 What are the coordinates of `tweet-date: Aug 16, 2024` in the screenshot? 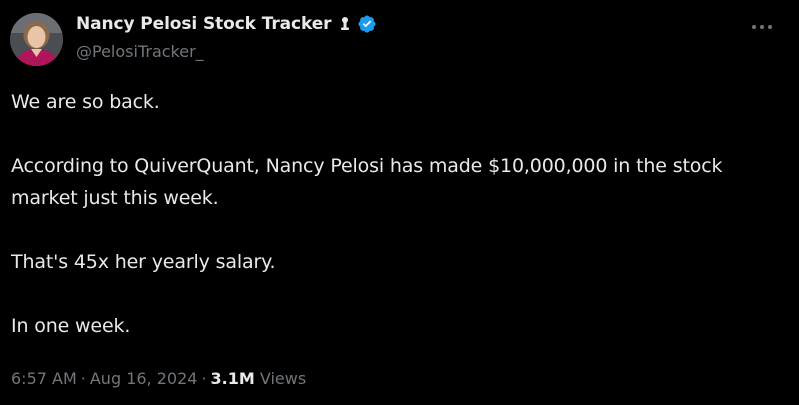 It's located at (144, 378).